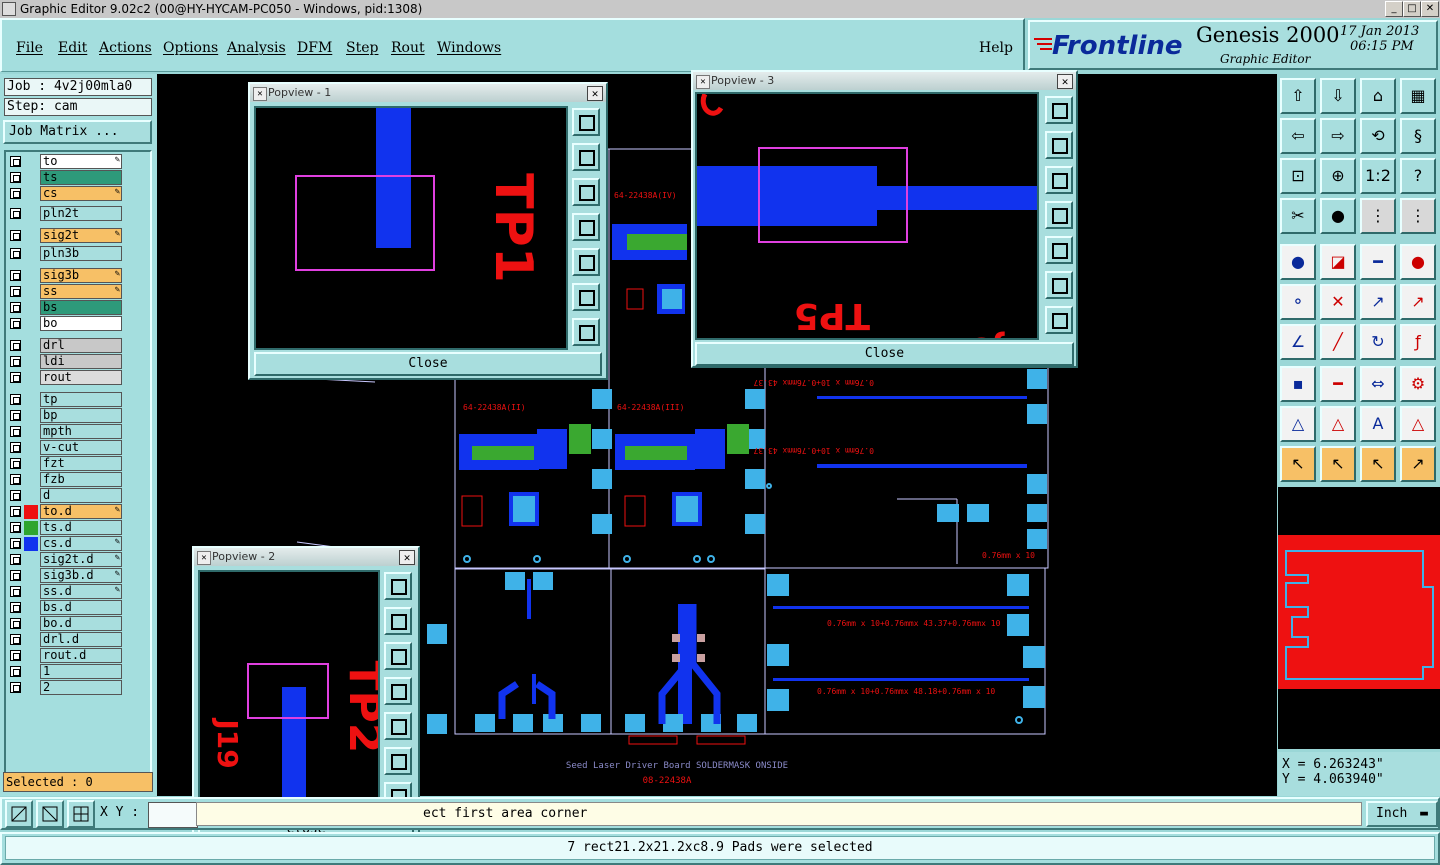 Image resolution: width=1440 pixels, height=865 pixels. Describe the element at coordinates (1338, 136) in the screenshot. I see `layers-out-icon: ⇨` at that location.